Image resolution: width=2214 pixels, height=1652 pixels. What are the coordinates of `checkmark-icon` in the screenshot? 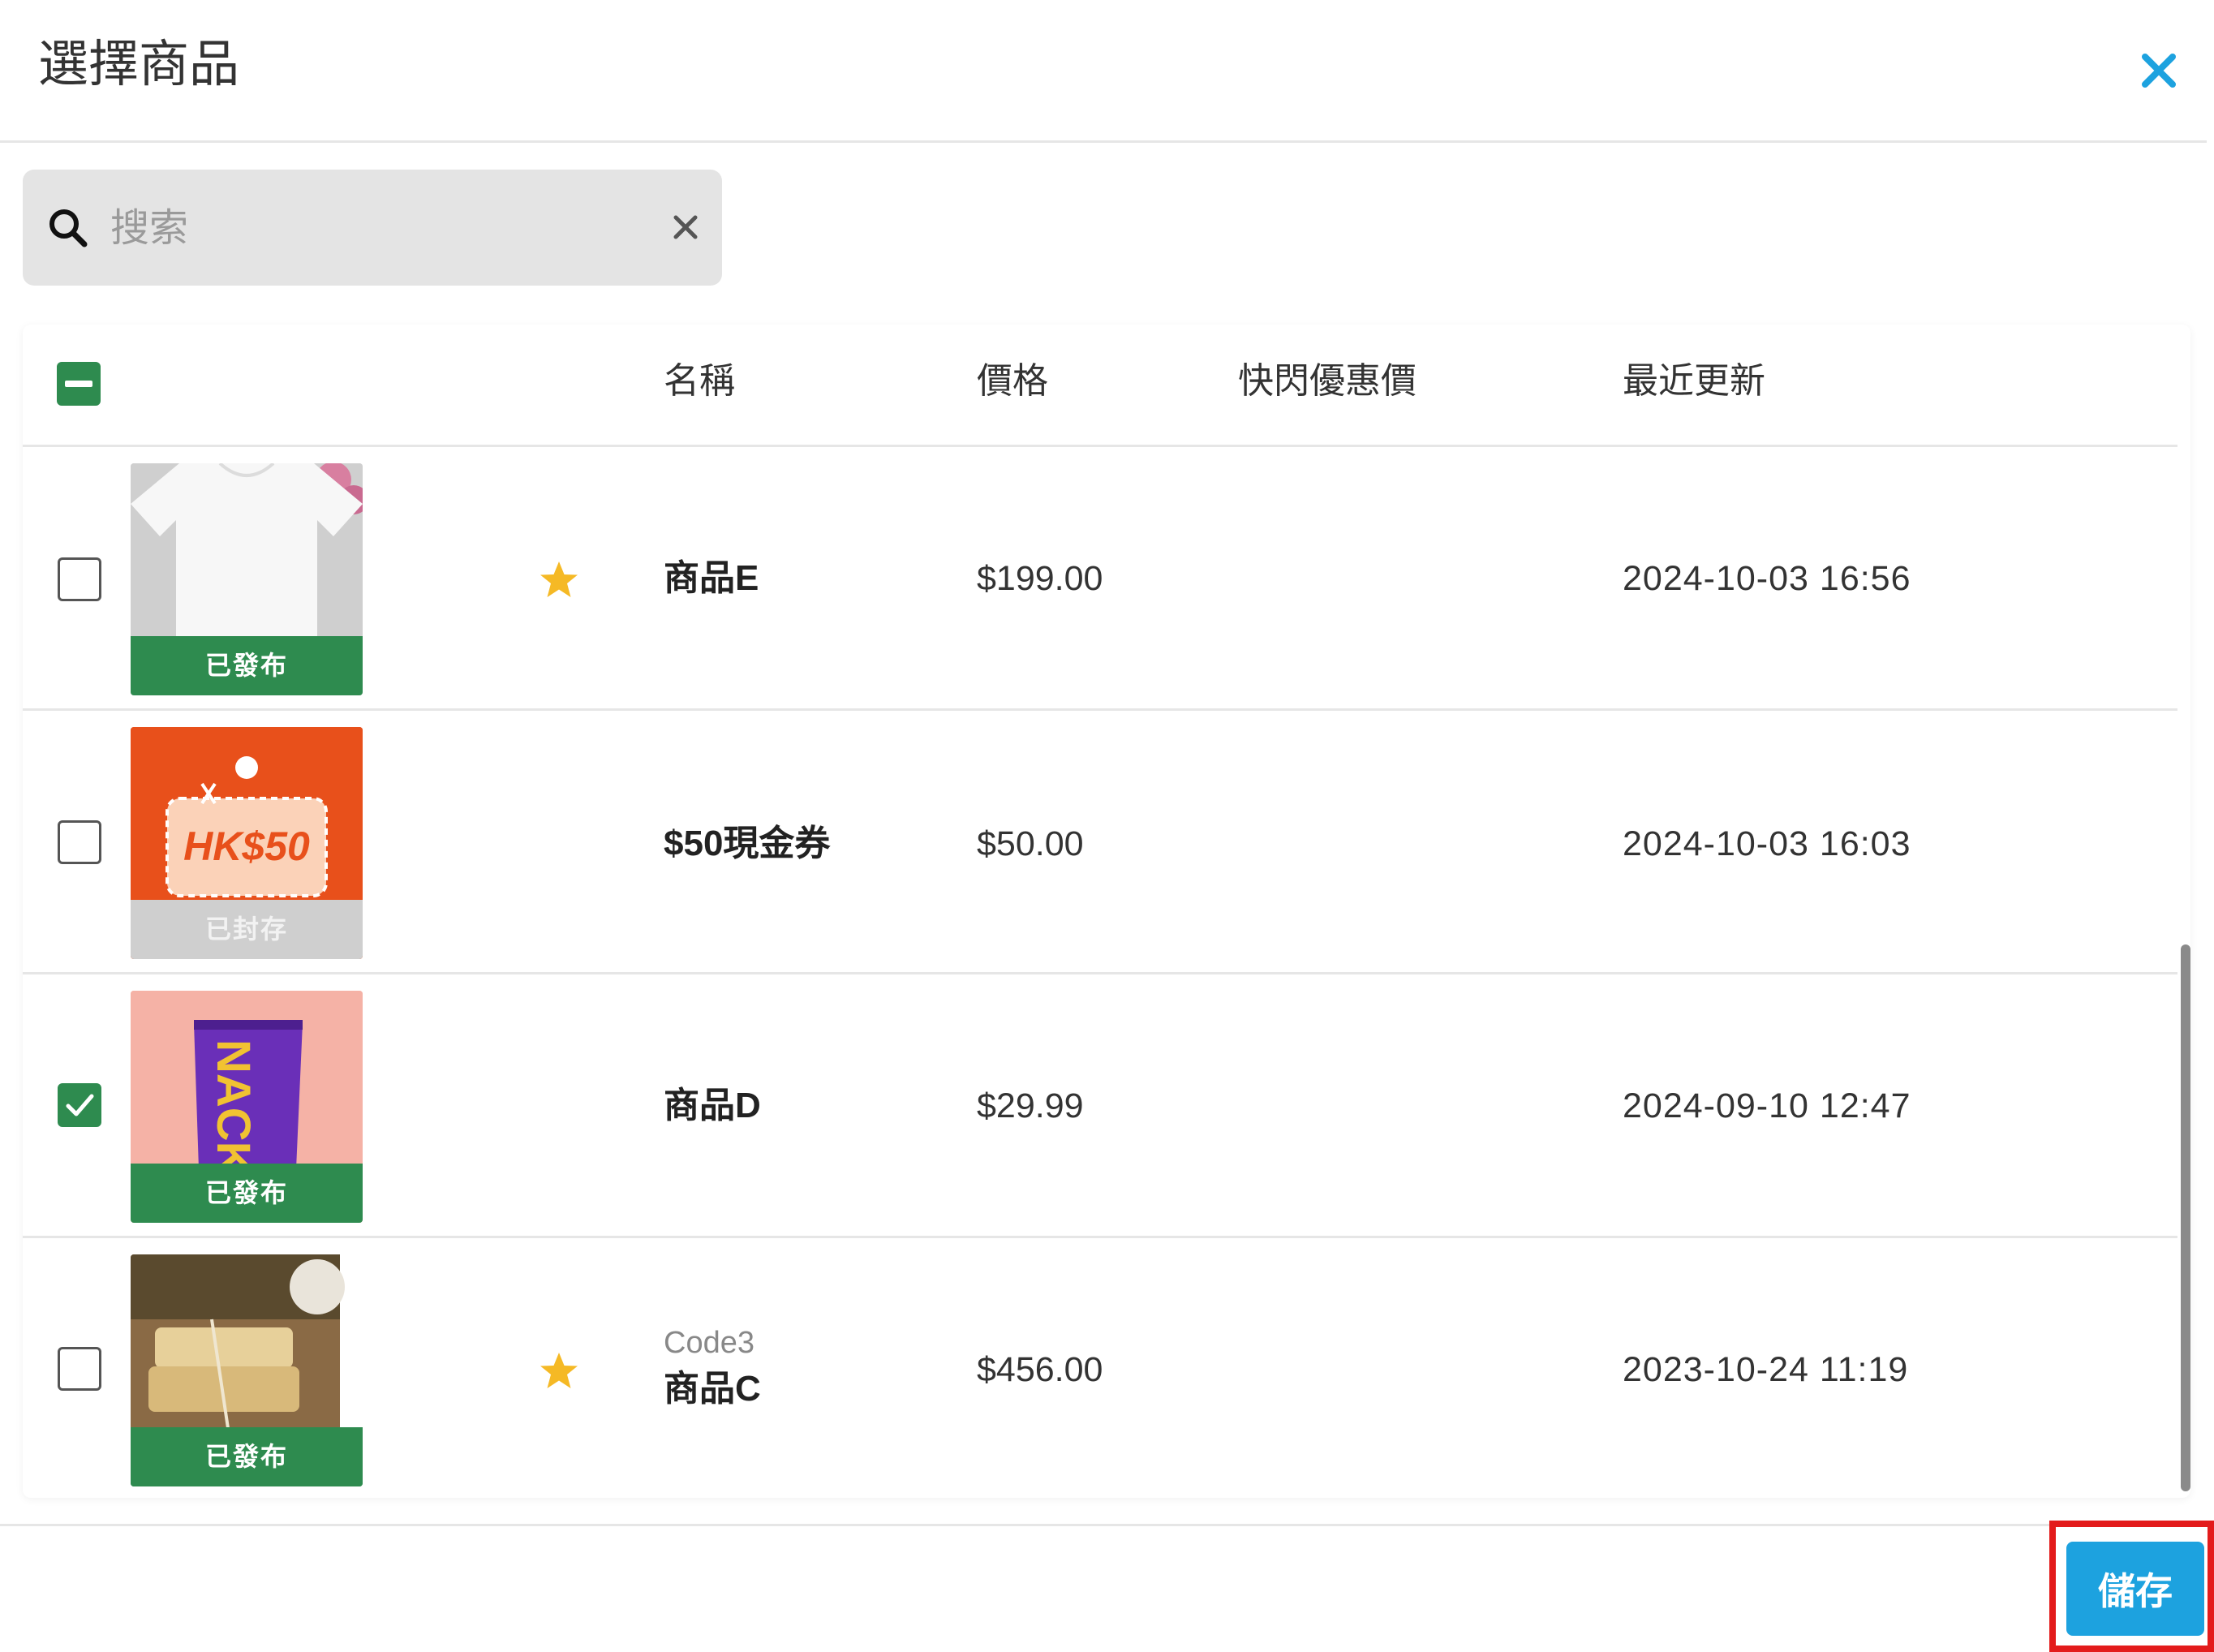 It's located at (80, 1105).